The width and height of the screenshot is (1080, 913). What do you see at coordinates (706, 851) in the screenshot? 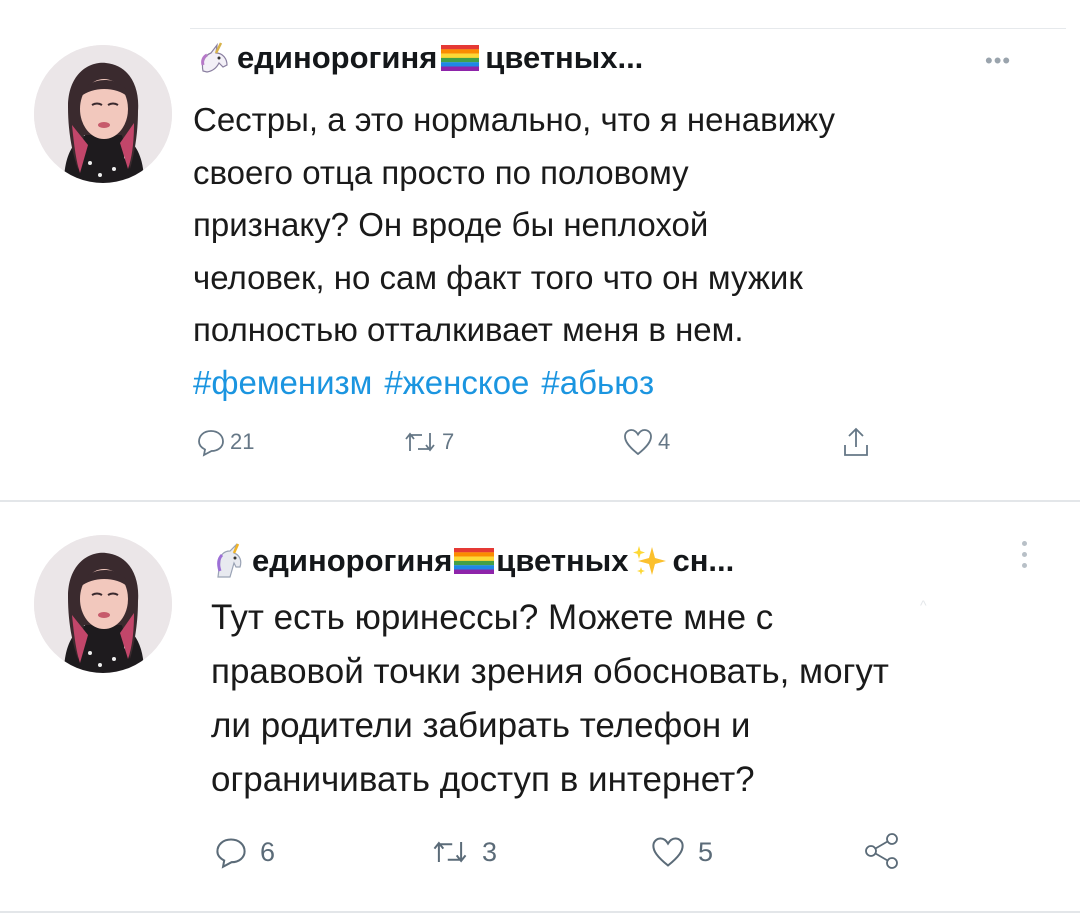
I see `like-count: 5` at bounding box center [706, 851].